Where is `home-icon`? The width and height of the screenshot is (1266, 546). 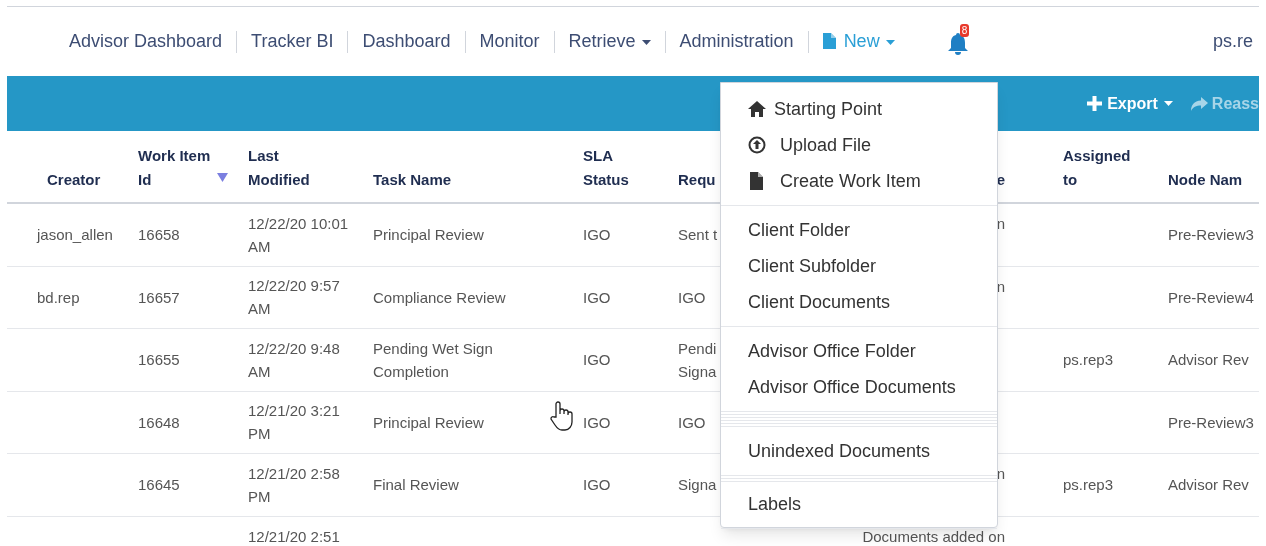
home-icon is located at coordinates (757, 109).